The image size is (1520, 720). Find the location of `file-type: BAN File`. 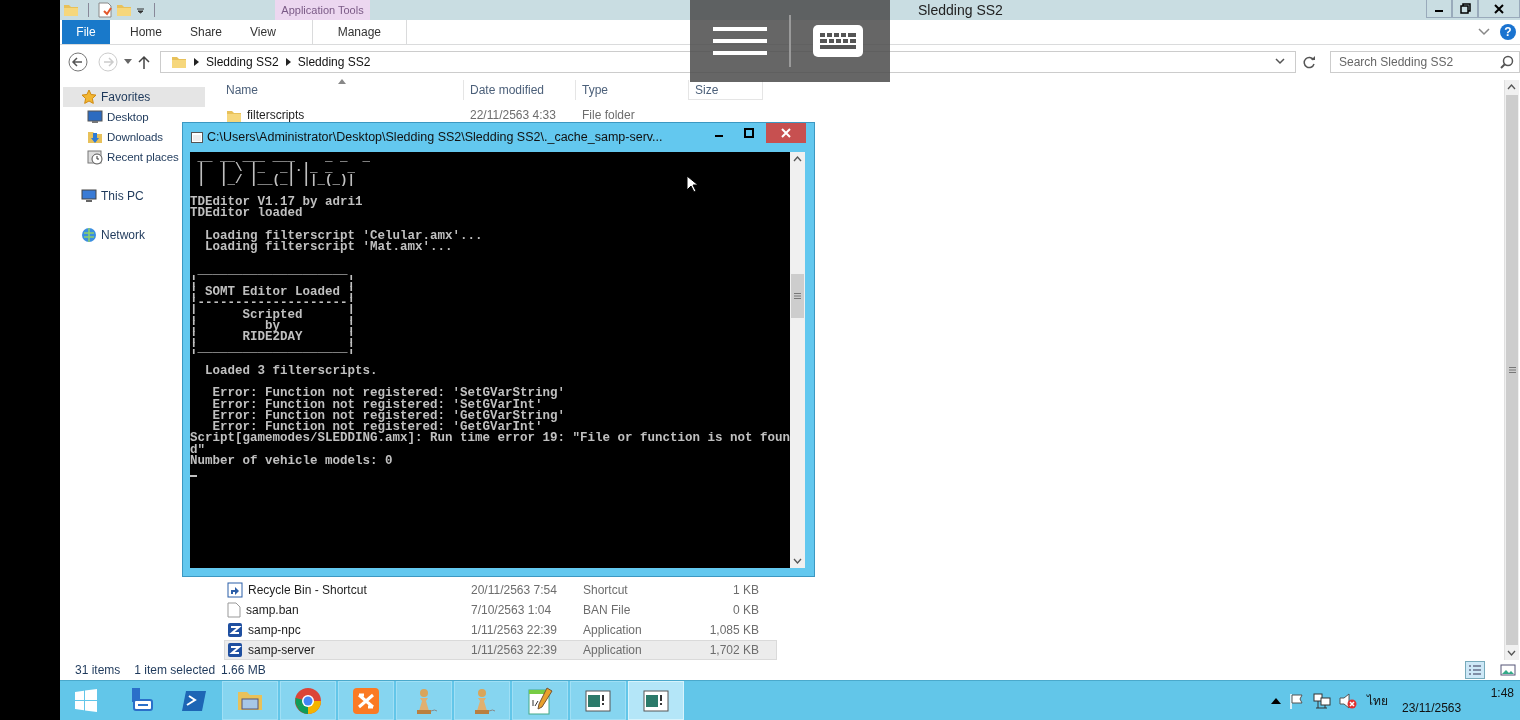

file-type: BAN File is located at coordinates (607, 610).